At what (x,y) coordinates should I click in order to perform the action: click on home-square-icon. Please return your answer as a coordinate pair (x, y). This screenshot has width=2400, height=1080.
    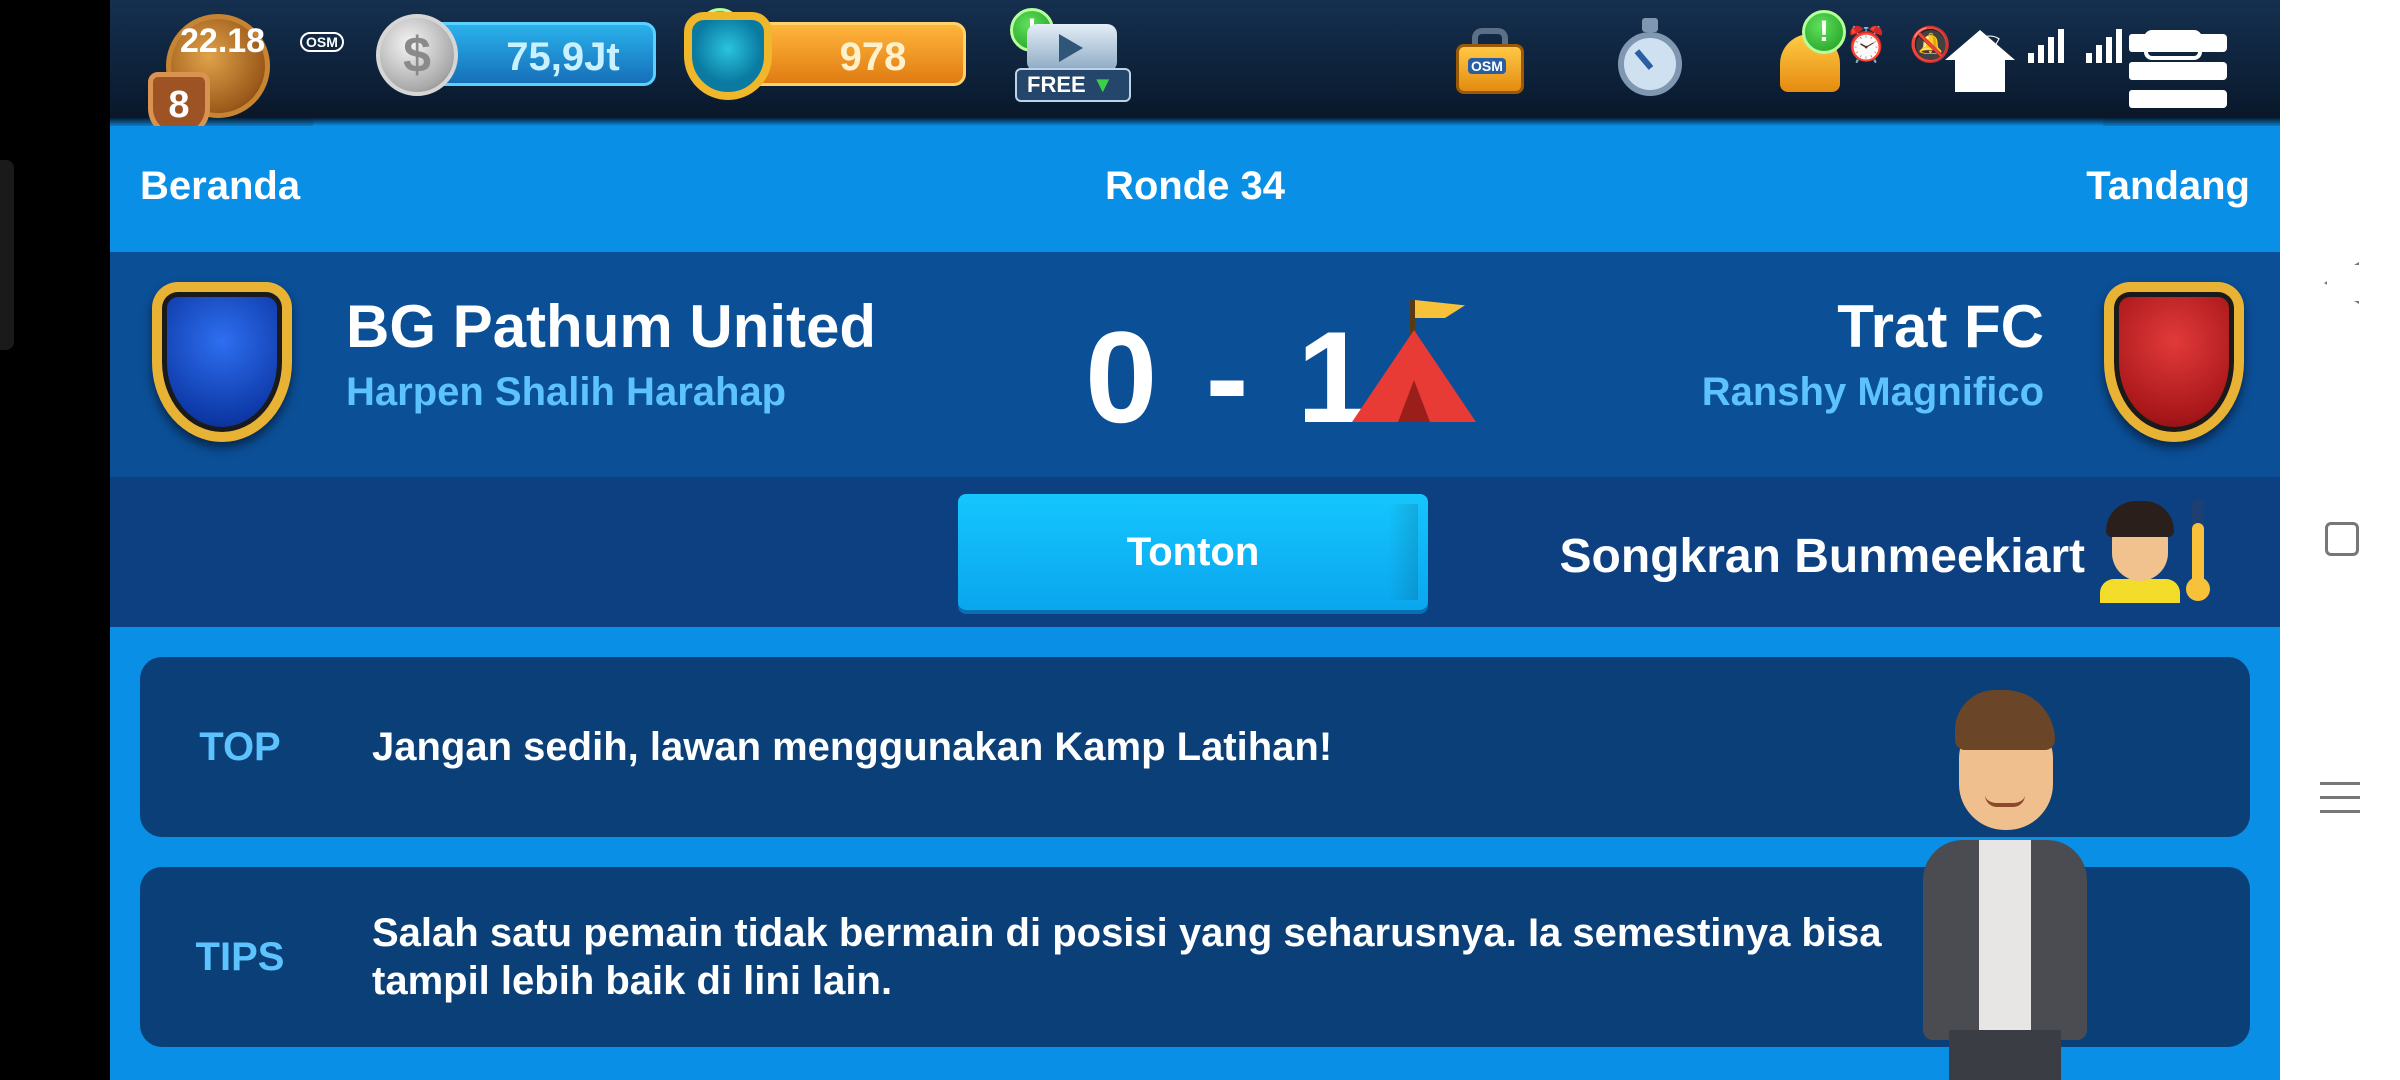
    Looking at the image, I should click on (2342, 539).